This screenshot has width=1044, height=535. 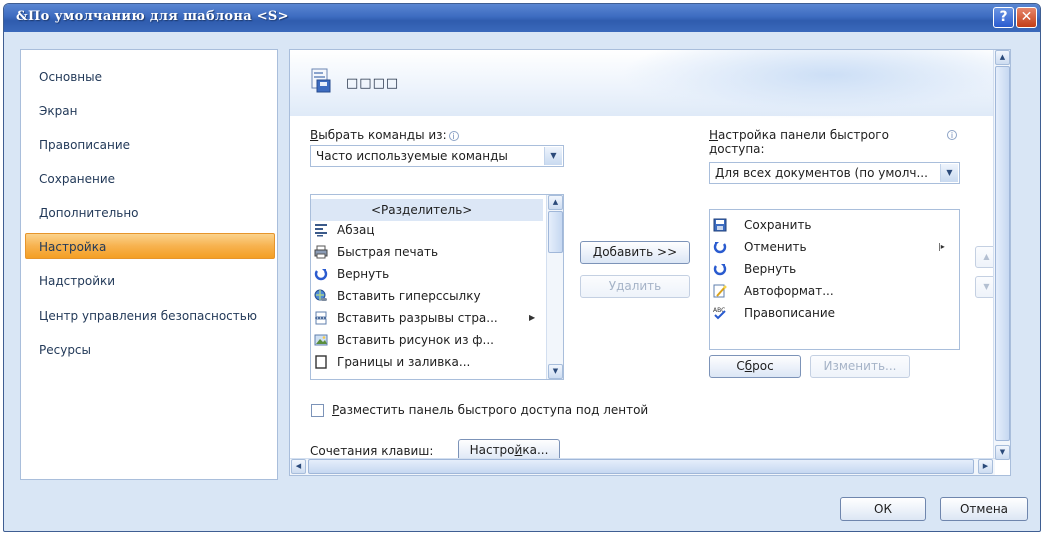 What do you see at coordinates (429, 230) in the screenshot?
I see `list-item: Абзац` at bounding box center [429, 230].